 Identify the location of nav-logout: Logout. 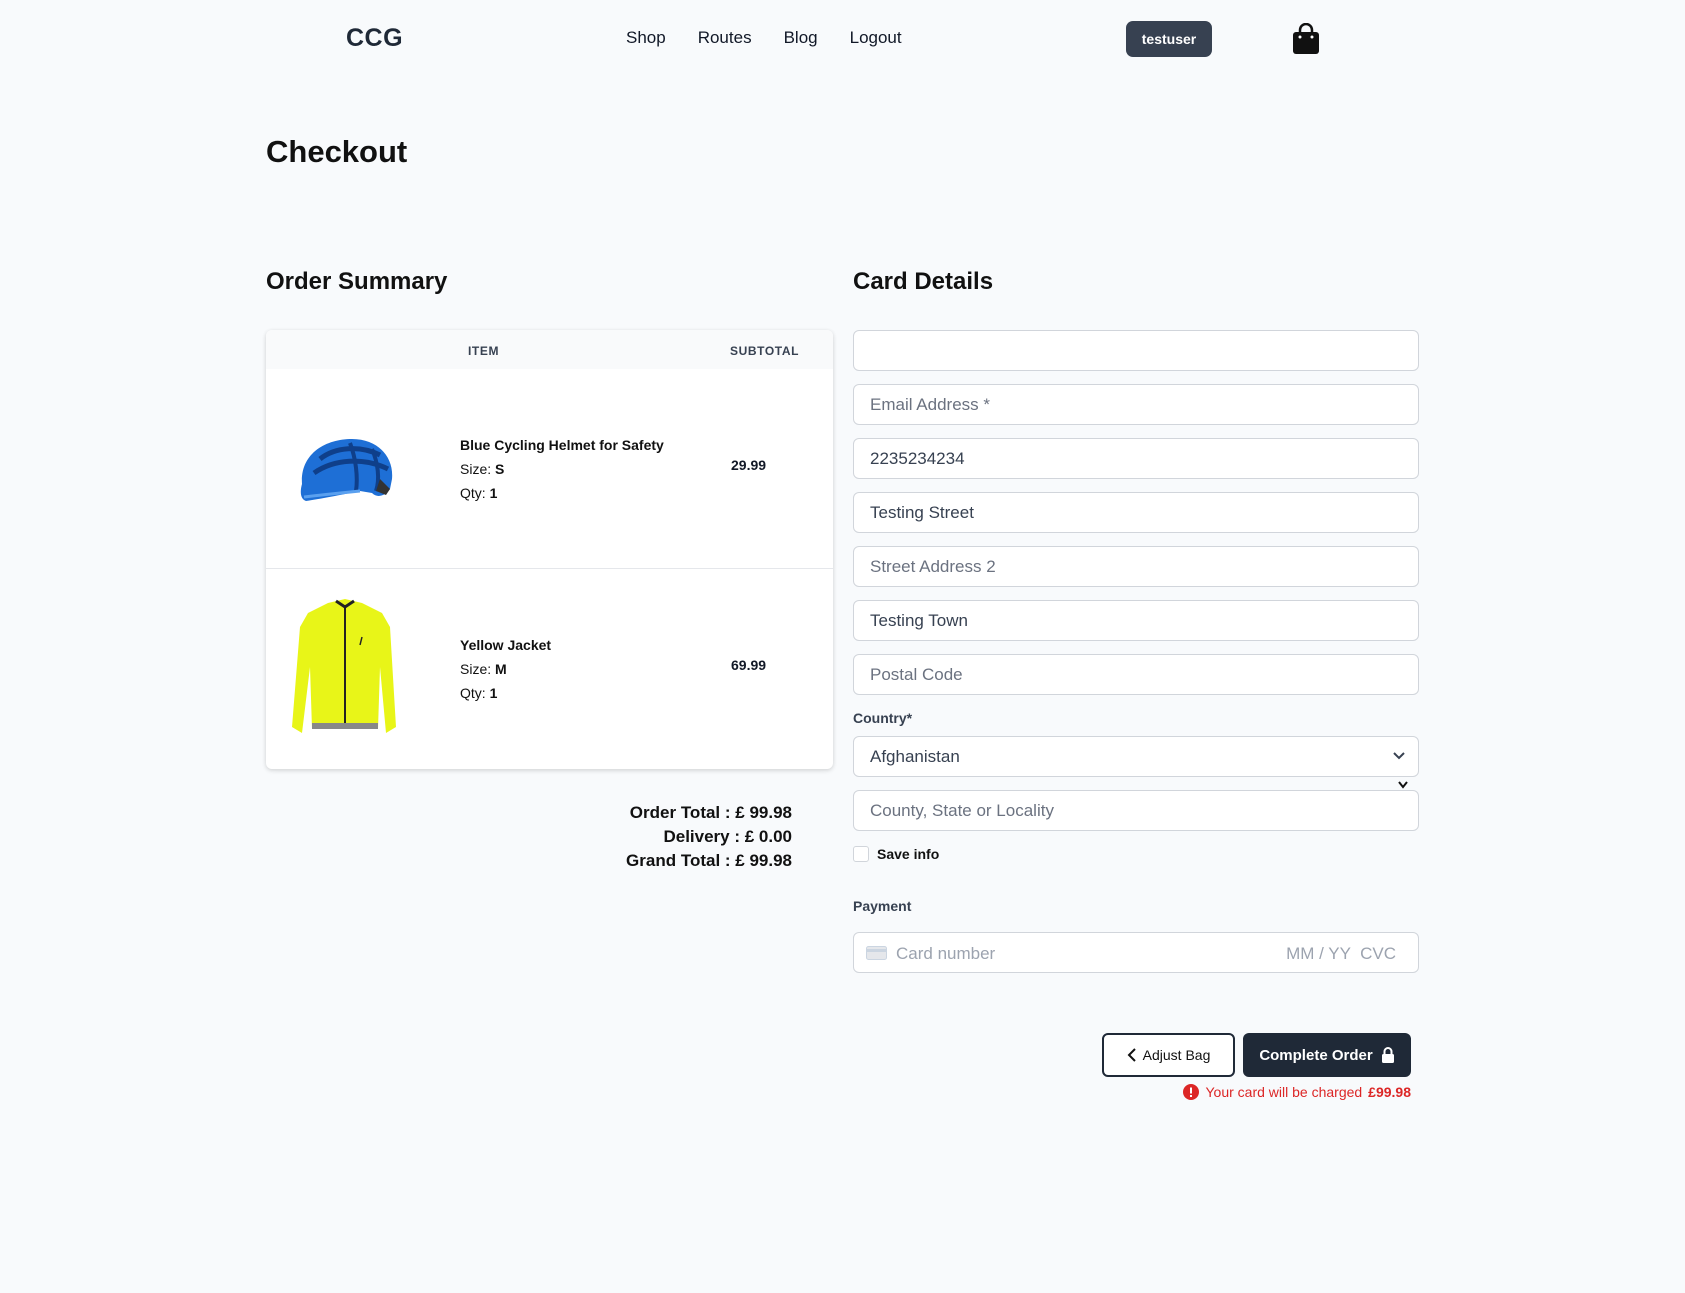
(876, 38).